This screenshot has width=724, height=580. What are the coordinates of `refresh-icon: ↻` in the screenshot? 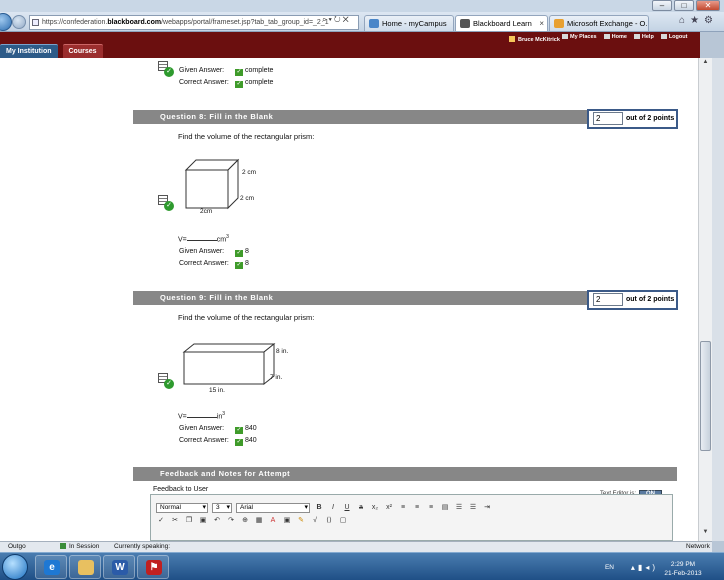 It's located at (338, 19).